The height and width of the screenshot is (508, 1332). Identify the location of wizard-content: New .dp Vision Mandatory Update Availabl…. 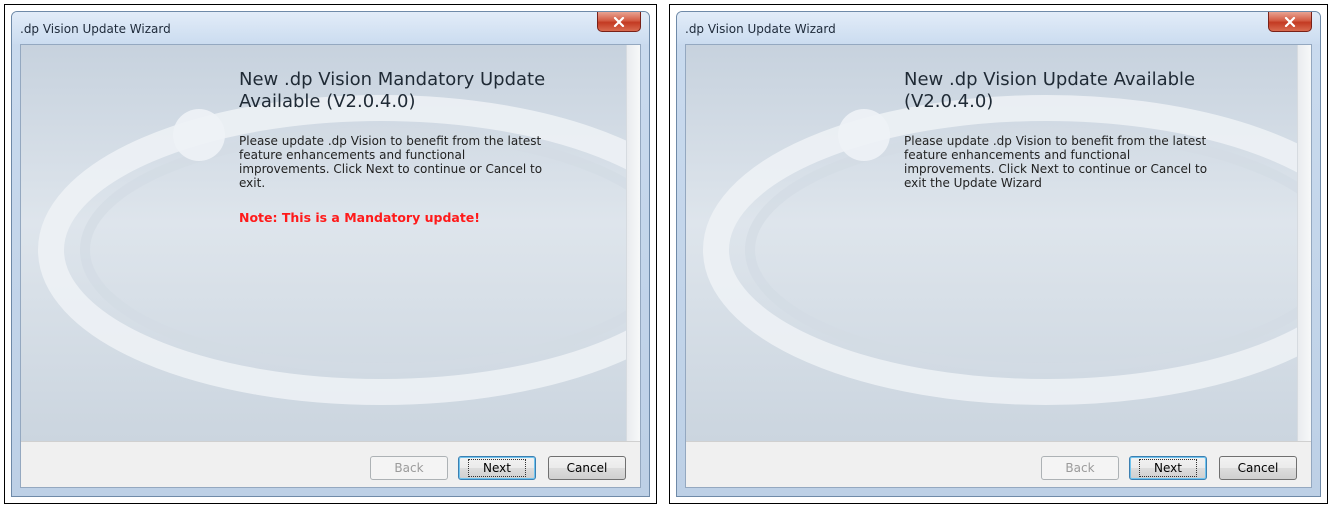
(399, 147).